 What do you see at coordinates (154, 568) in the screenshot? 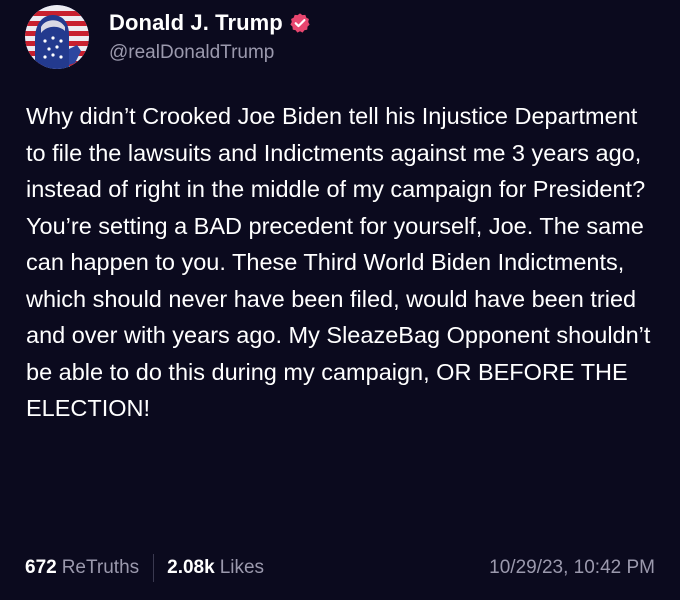
I see `stats-divider` at bounding box center [154, 568].